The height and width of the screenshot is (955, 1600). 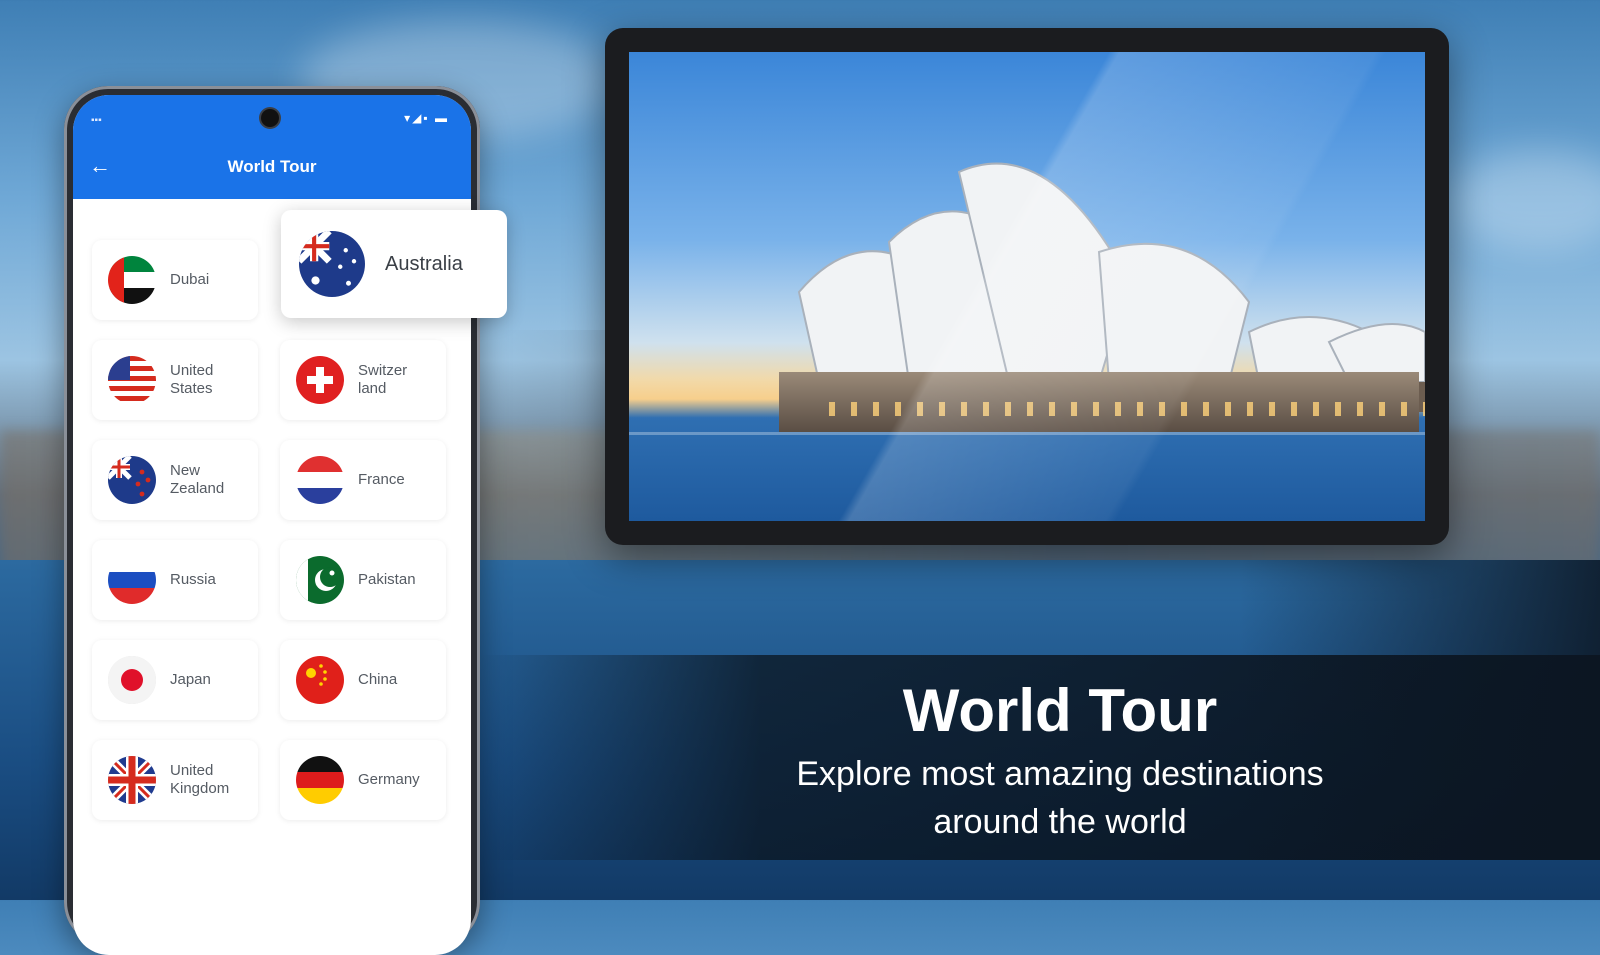 What do you see at coordinates (132, 480) in the screenshot?
I see `new-zealand-flag-icon` at bounding box center [132, 480].